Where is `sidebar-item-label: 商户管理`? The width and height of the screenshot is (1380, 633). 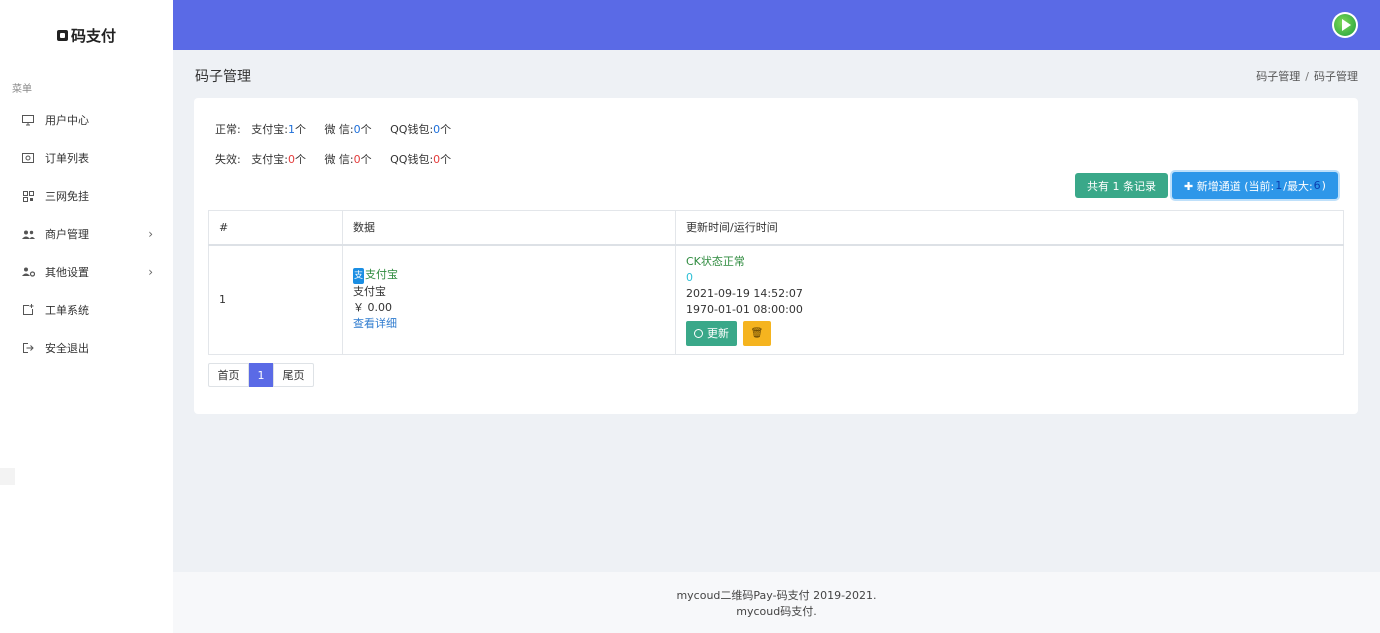 sidebar-item-label: 商户管理 is located at coordinates (67, 234).